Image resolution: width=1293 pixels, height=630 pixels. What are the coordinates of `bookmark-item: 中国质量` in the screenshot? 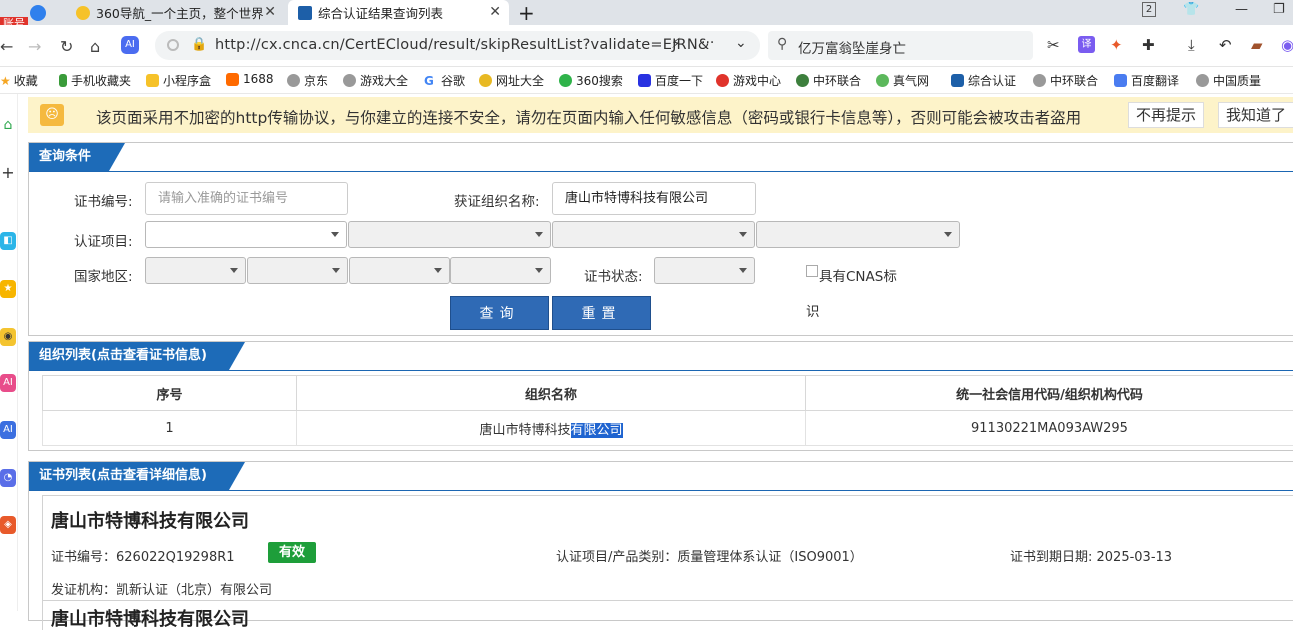 It's located at (1228, 80).